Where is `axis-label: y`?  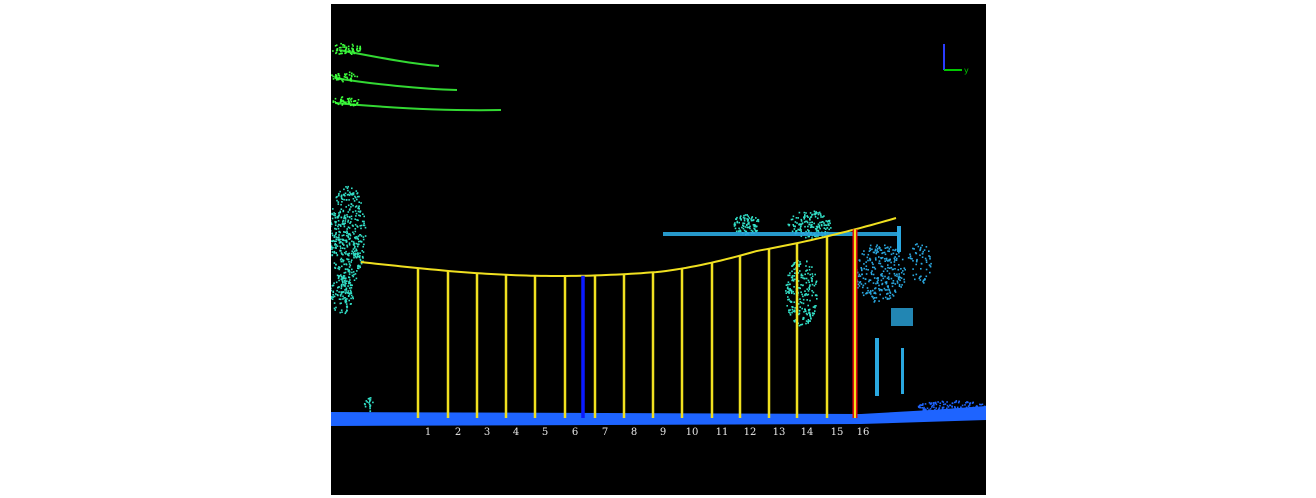 axis-label: y is located at coordinates (966, 70).